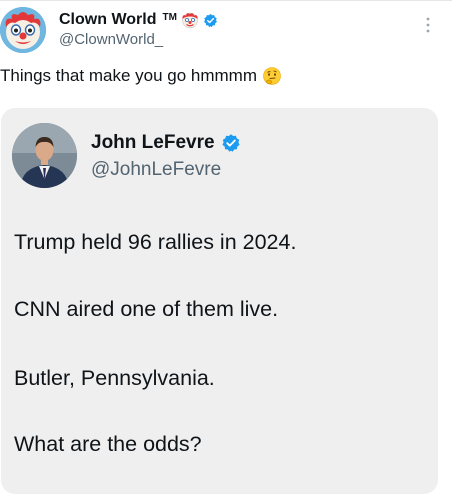 This screenshot has width=452, height=500. I want to click on trademark-mark: TM, so click(169, 17).